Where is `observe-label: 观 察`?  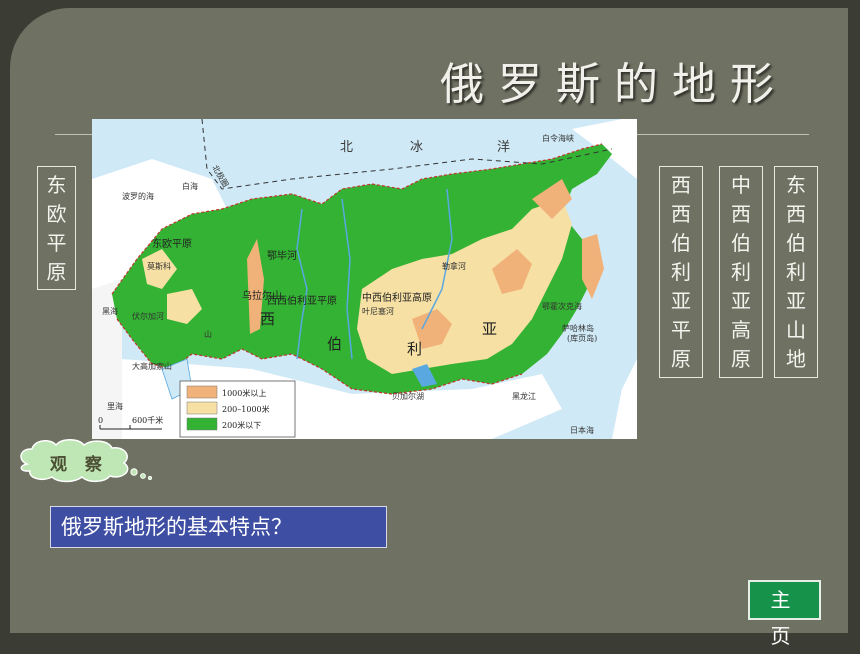
observe-label: 观 察 is located at coordinates (79, 465).